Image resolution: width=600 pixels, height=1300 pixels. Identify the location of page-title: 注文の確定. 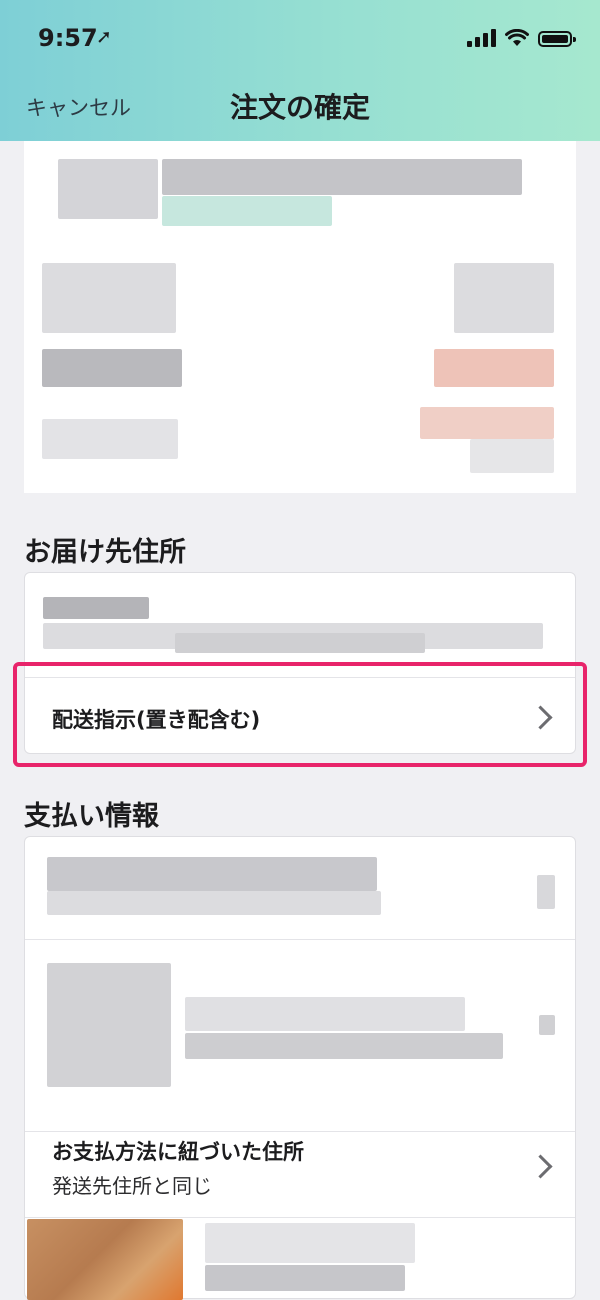
(299, 107).